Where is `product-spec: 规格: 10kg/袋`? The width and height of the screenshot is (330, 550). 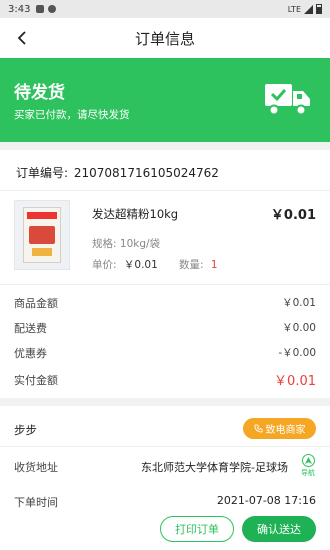 product-spec: 规格: 10kg/袋 is located at coordinates (126, 244).